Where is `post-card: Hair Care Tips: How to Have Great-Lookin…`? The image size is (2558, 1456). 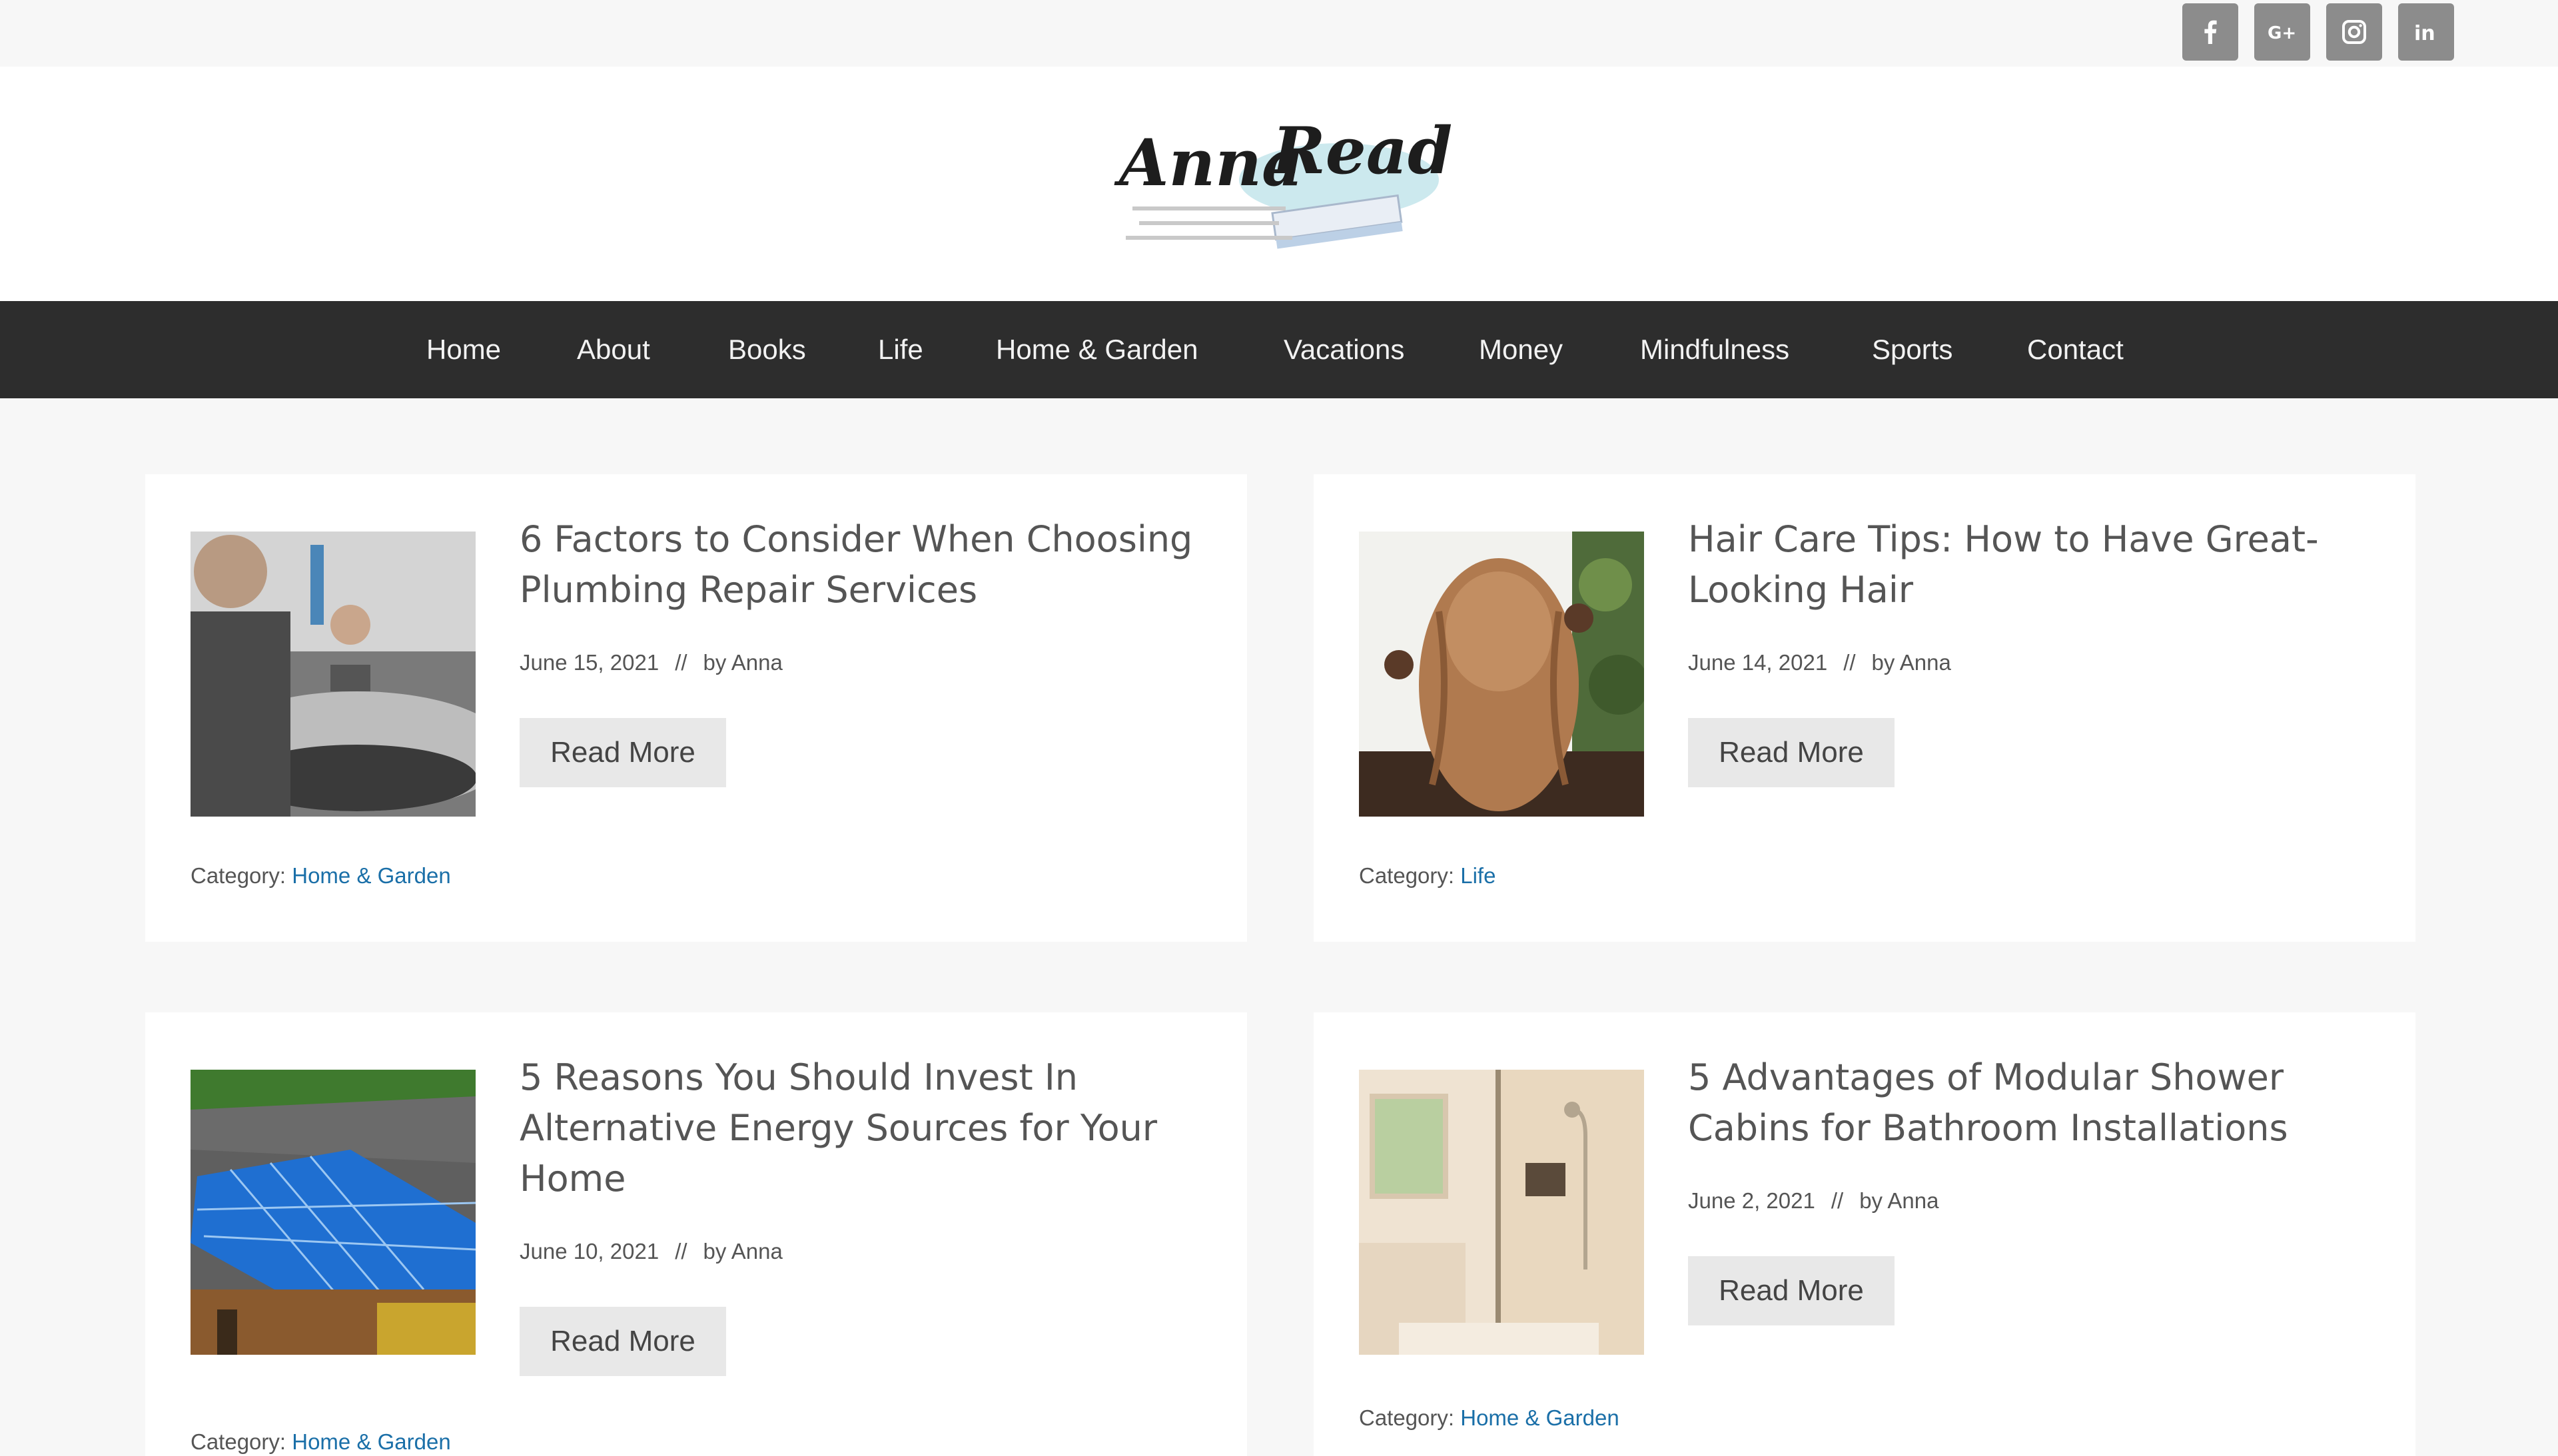 post-card: Hair Care Tips: How to Have Great-Lookin… is located at coordinates (1864, 708).